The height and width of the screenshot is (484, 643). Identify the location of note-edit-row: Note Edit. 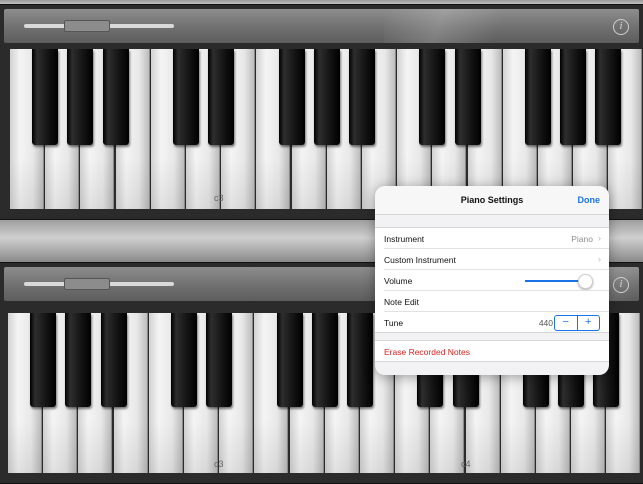
(492, 301).